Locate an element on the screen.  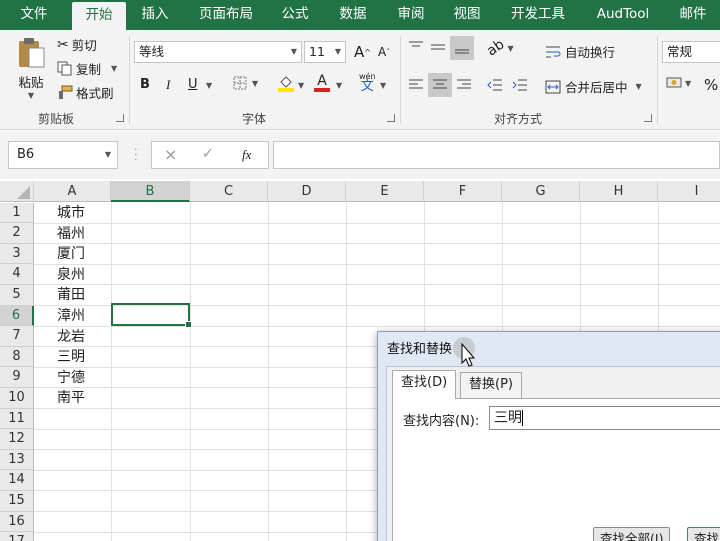
cancel-icon: × is located at coordinates (170, 154).